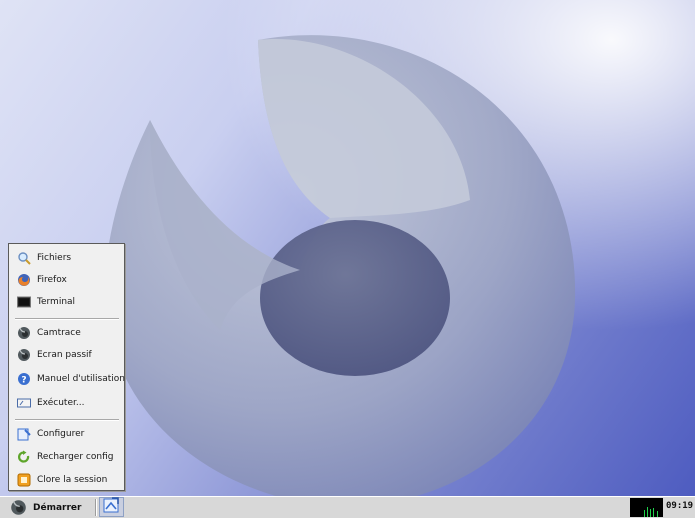  Describe the element at coordinates (24, 403) in the screenshot. I see `run-icon` at that location.